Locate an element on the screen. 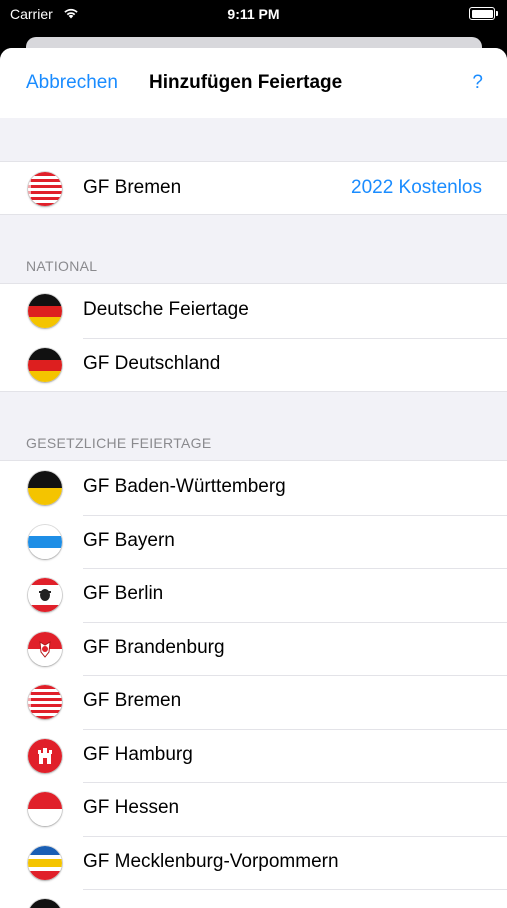 The image size is (507, 908). baden-wuerttemberg-flag-icon is located at coordinates (45, 488).